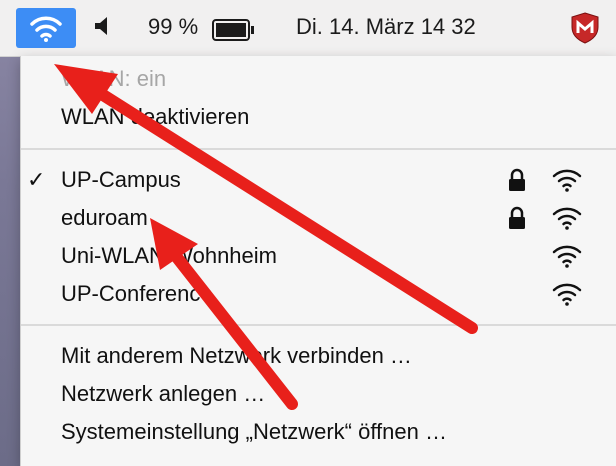 This screenshot has height=466, width=616. Describe the element at coordinates (114, 78) in the screenshot. I see `wifi-status-label: WLAN: ein` at that location.